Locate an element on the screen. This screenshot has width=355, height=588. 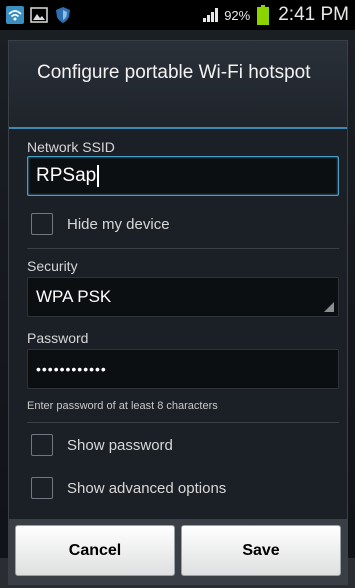
show-advanced-label: Show advanced options is located at coordinates (147, 488).